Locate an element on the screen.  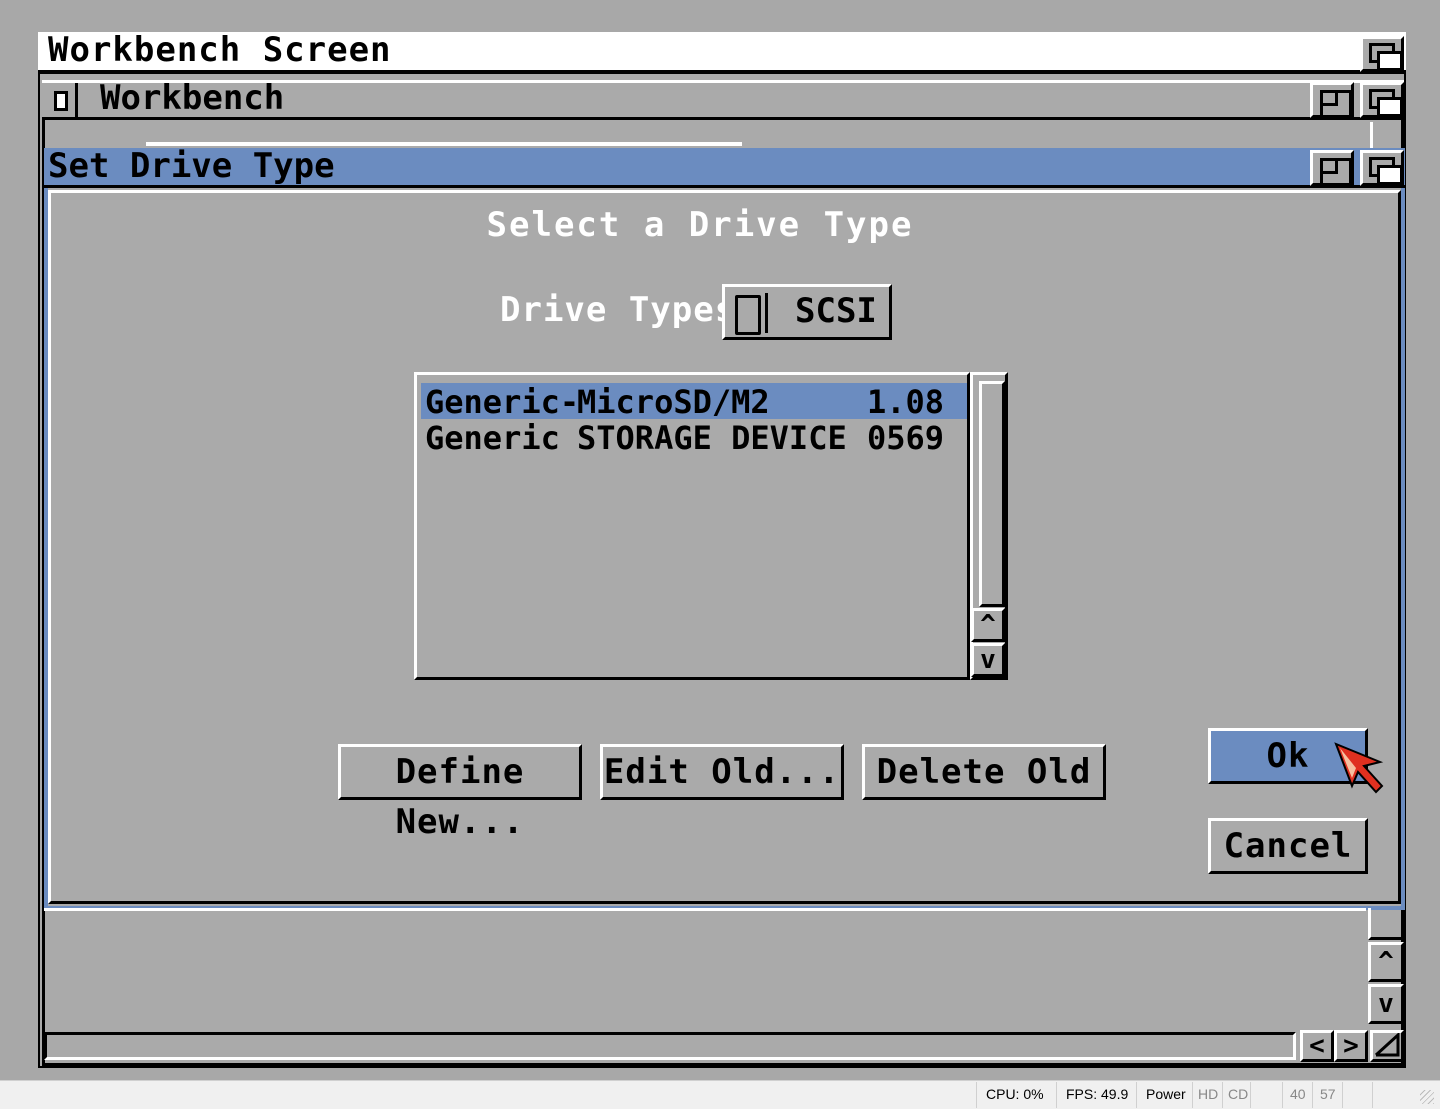
size-gadget-icon is located at coordinates (1387, 1046).